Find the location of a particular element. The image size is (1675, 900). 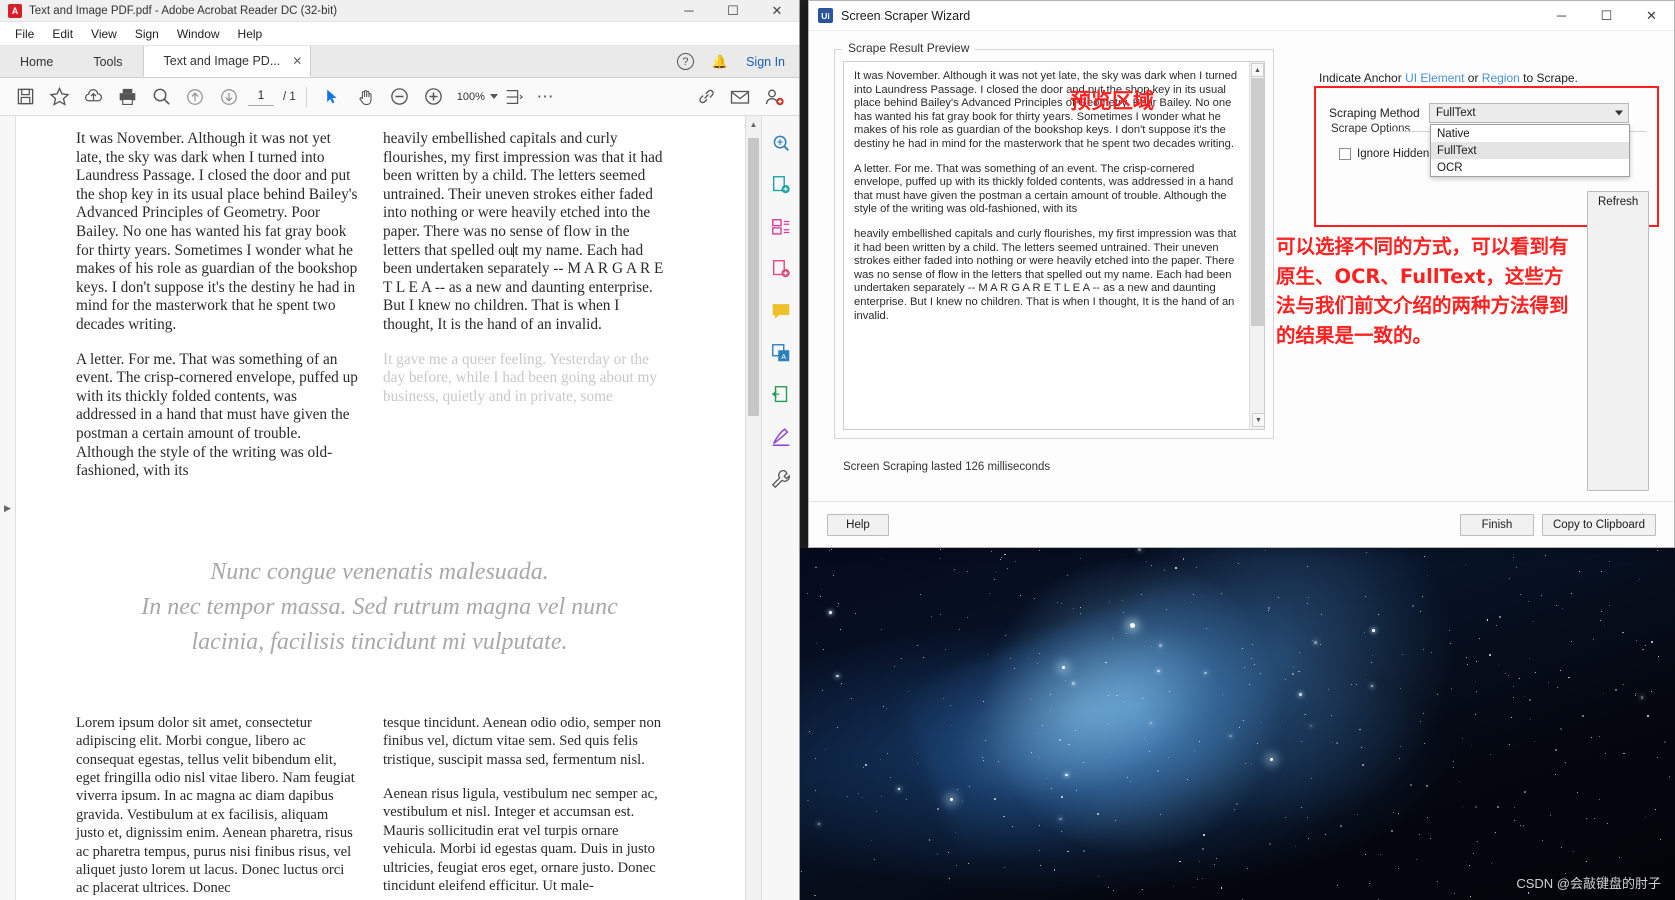

close-icon: ✕ is located at coordinates (297, 61).